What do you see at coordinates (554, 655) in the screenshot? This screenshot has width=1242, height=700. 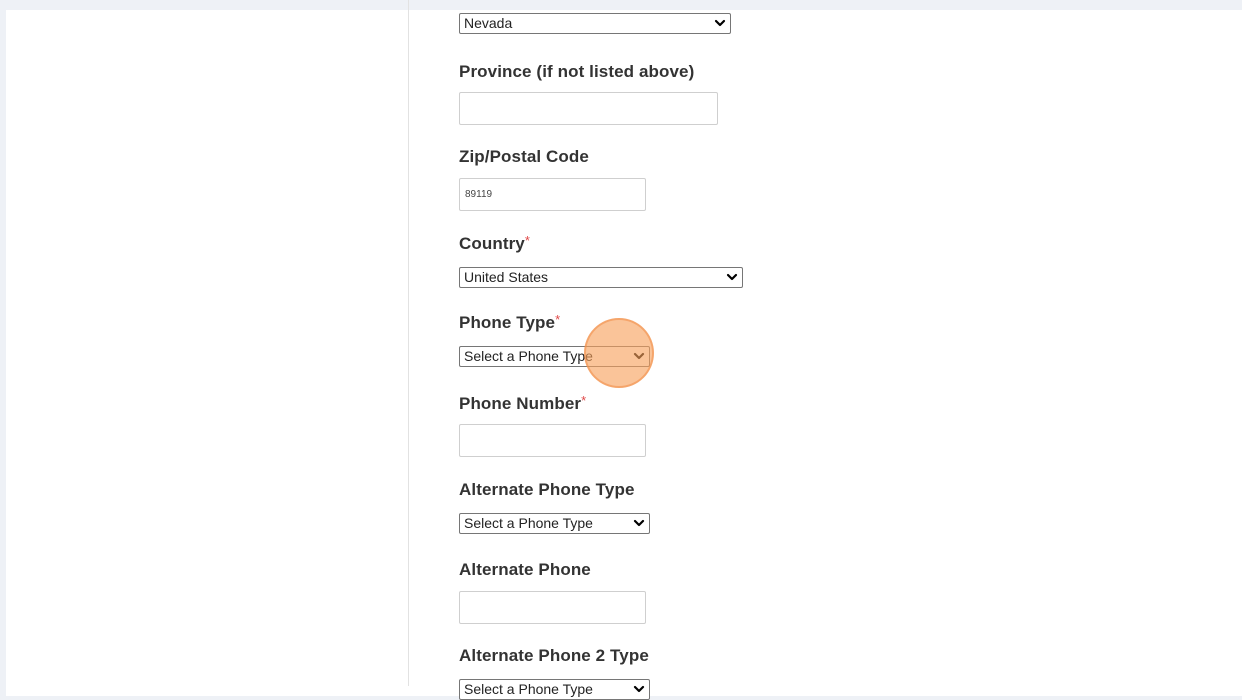 I see `alt-phone2-type-label: Alternate Phone 2 Type` at bounding box center [554, 655].